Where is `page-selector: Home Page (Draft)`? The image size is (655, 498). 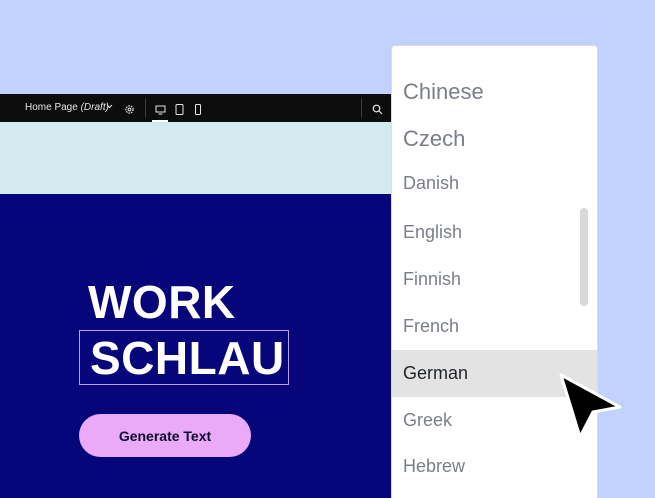 page-selector: Home Page (Draft) is located at coordinates (67, 107).